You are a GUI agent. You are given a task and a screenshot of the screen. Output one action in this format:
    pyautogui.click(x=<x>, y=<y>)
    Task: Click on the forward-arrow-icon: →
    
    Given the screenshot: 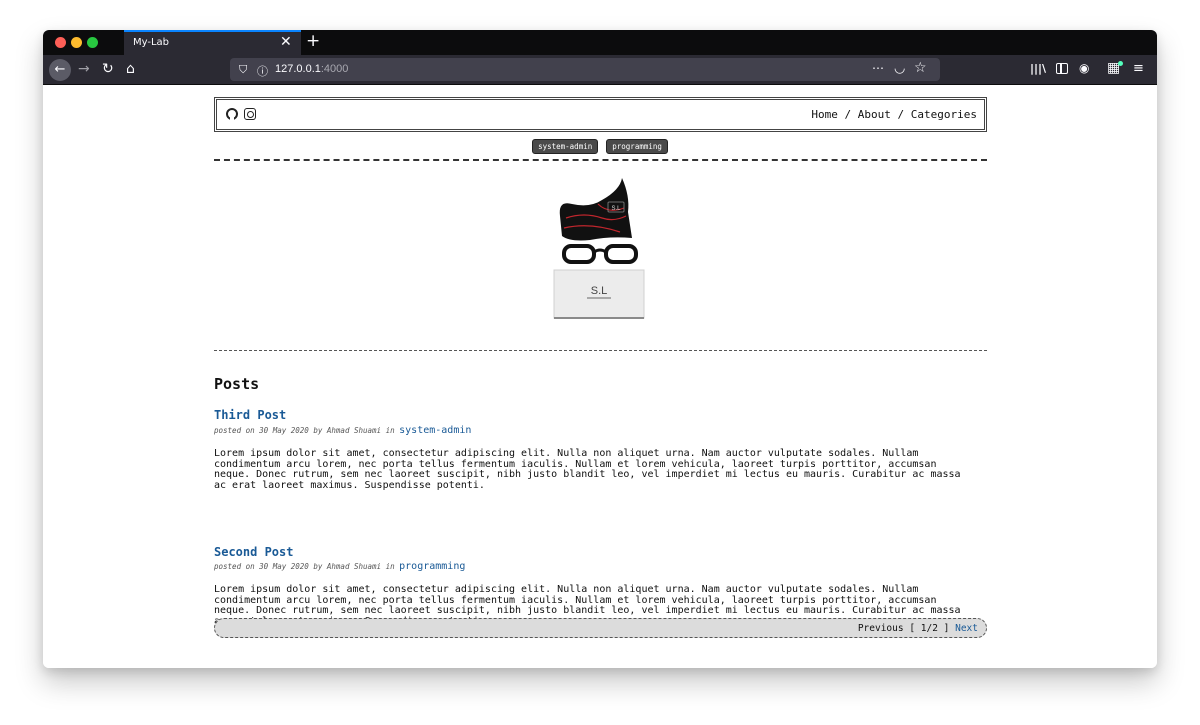 What is the action you would take?
    pyautogui.click(x=84, y=69)
    